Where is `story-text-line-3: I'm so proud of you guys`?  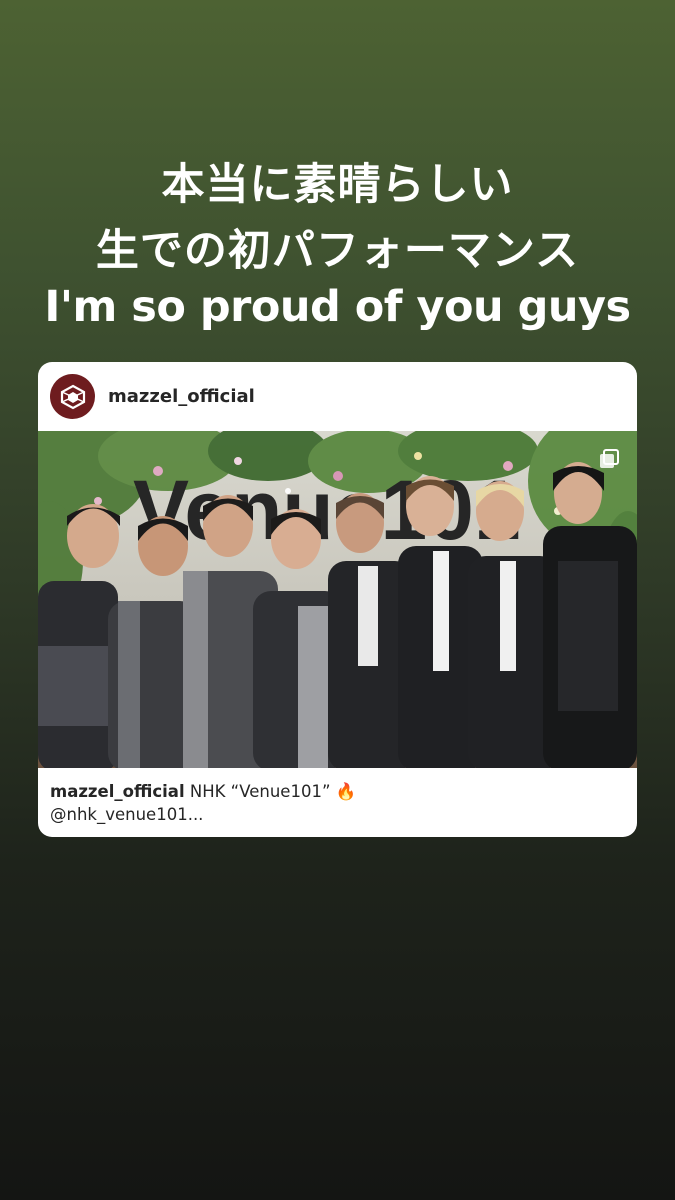 story-text-line-3: I'm so proud of you guys is located at coordinates (337, 307).